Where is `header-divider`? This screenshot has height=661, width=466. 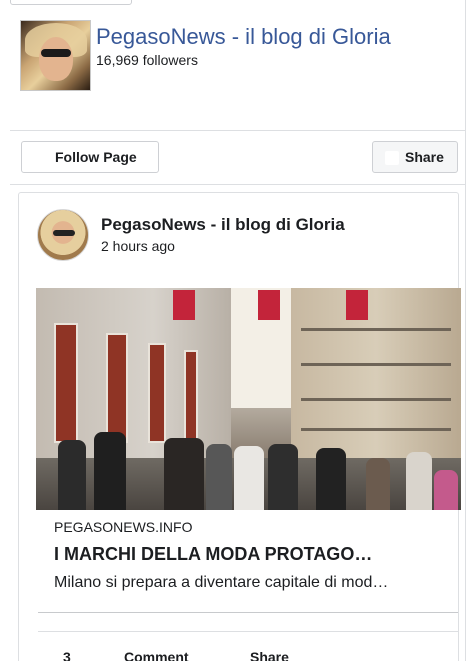 header-divider is located at coordinates (238, 130).